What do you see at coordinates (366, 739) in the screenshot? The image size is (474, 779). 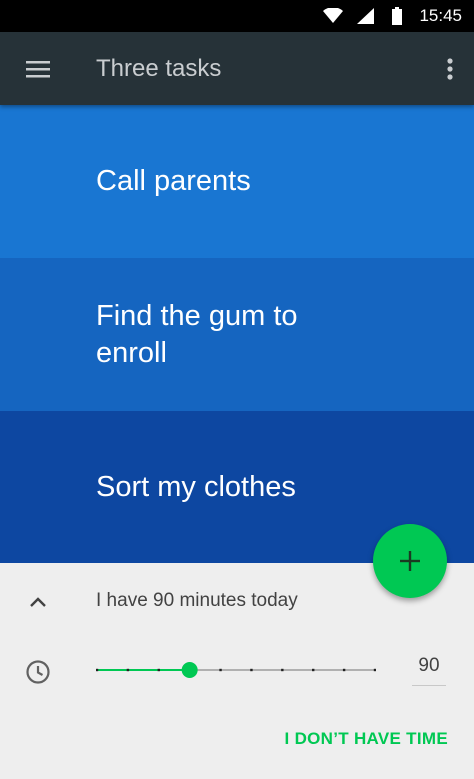 I see `no-time-button: I DON’T HAVE TIME` at bounding box center [366, 739].